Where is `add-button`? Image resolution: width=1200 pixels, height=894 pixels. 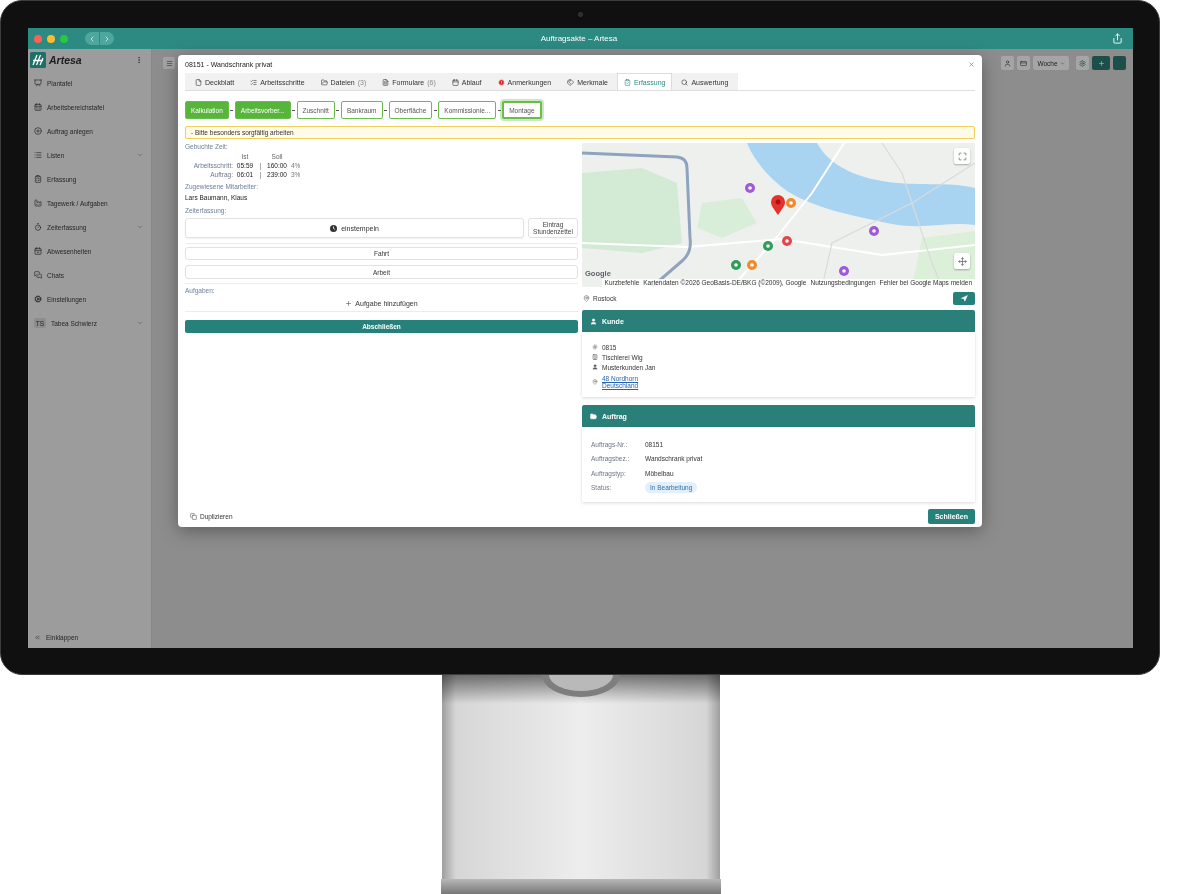 add-button is located at coordinates (1101, 63).